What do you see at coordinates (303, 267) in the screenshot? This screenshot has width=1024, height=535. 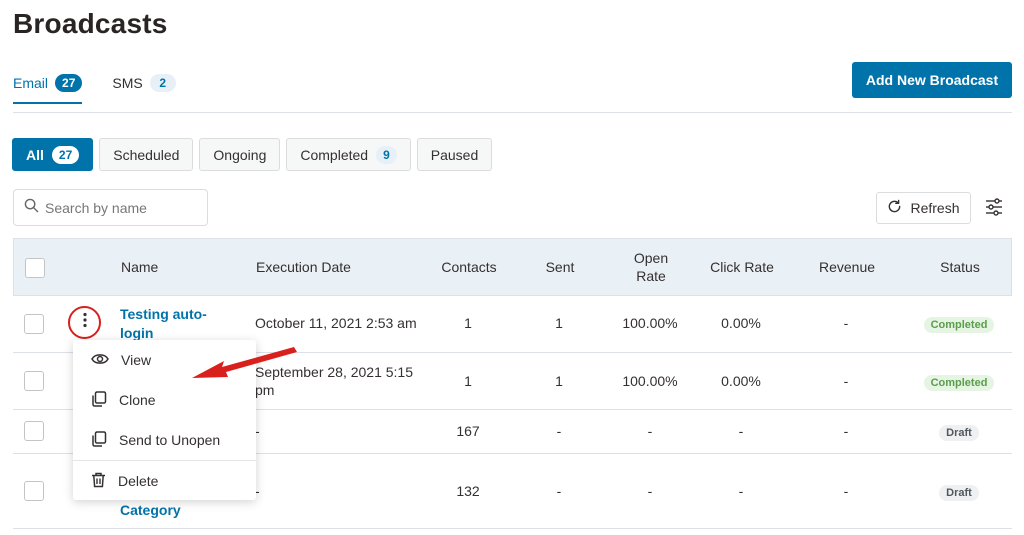 I see `column-execution-date: Execution Date` at bounding box center [303, 267].